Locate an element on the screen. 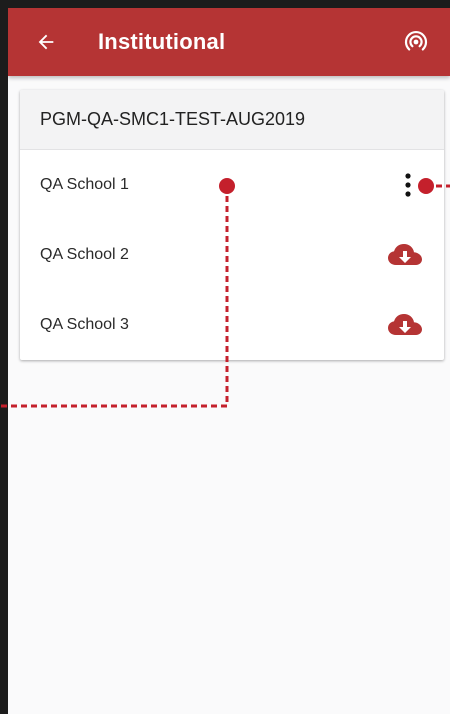 This screenshot has height=714, width=450. school-name: QA School 3 is located at coordinates (84, 324).